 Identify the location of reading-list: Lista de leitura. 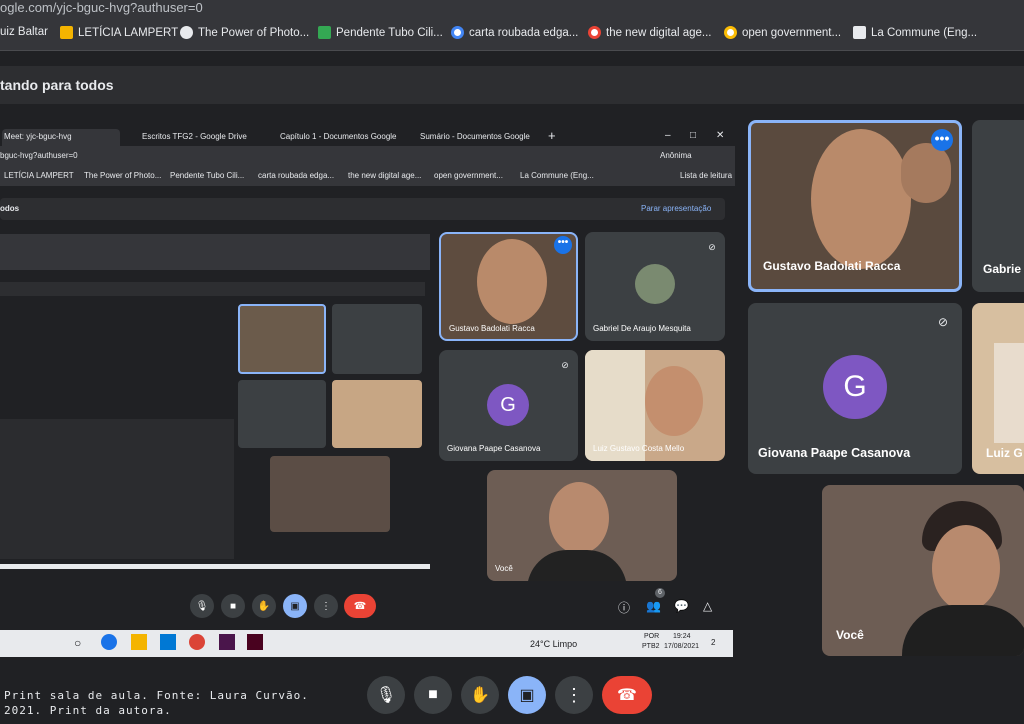
(706, 175).